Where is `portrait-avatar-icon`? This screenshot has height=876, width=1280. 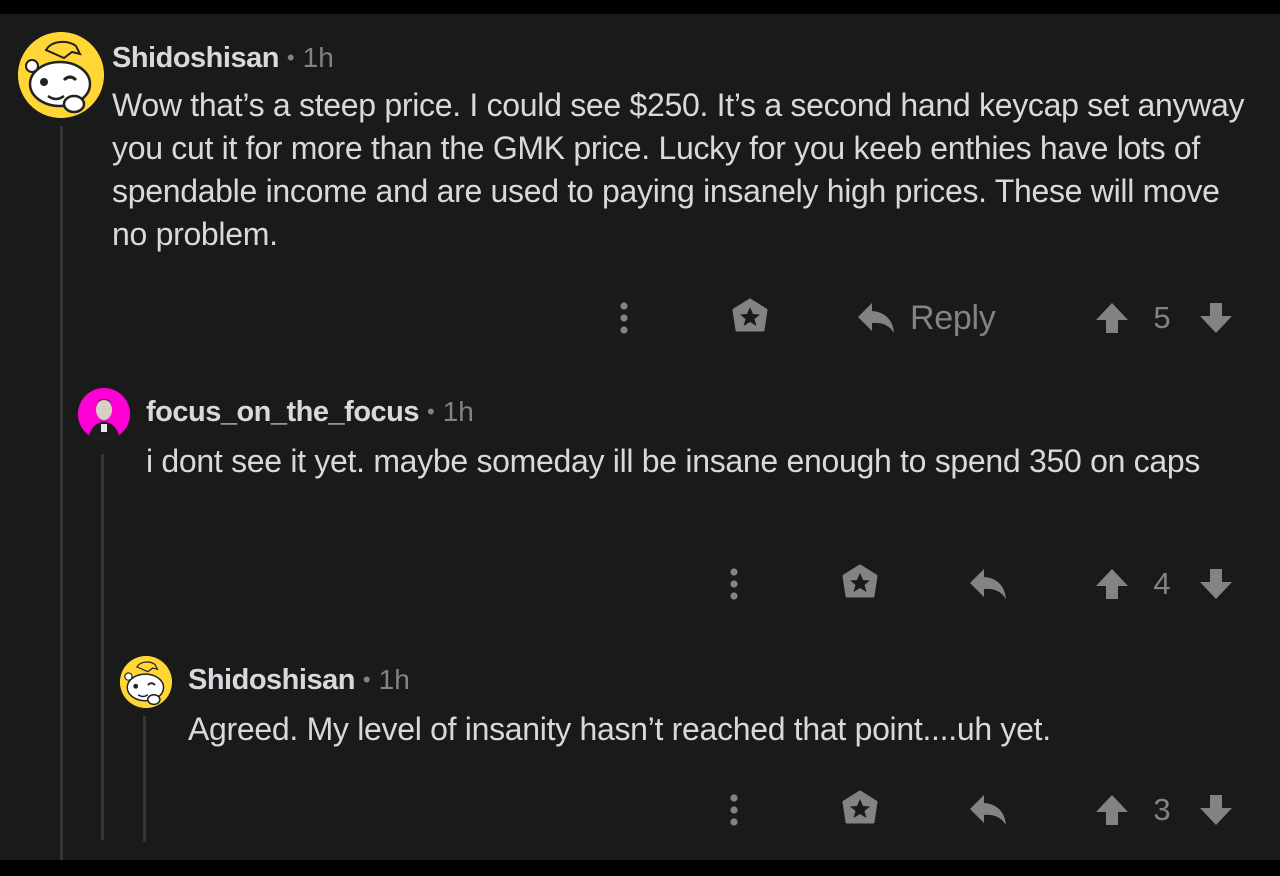 portrait-avatar-icon is located at coordinates (104, 414).